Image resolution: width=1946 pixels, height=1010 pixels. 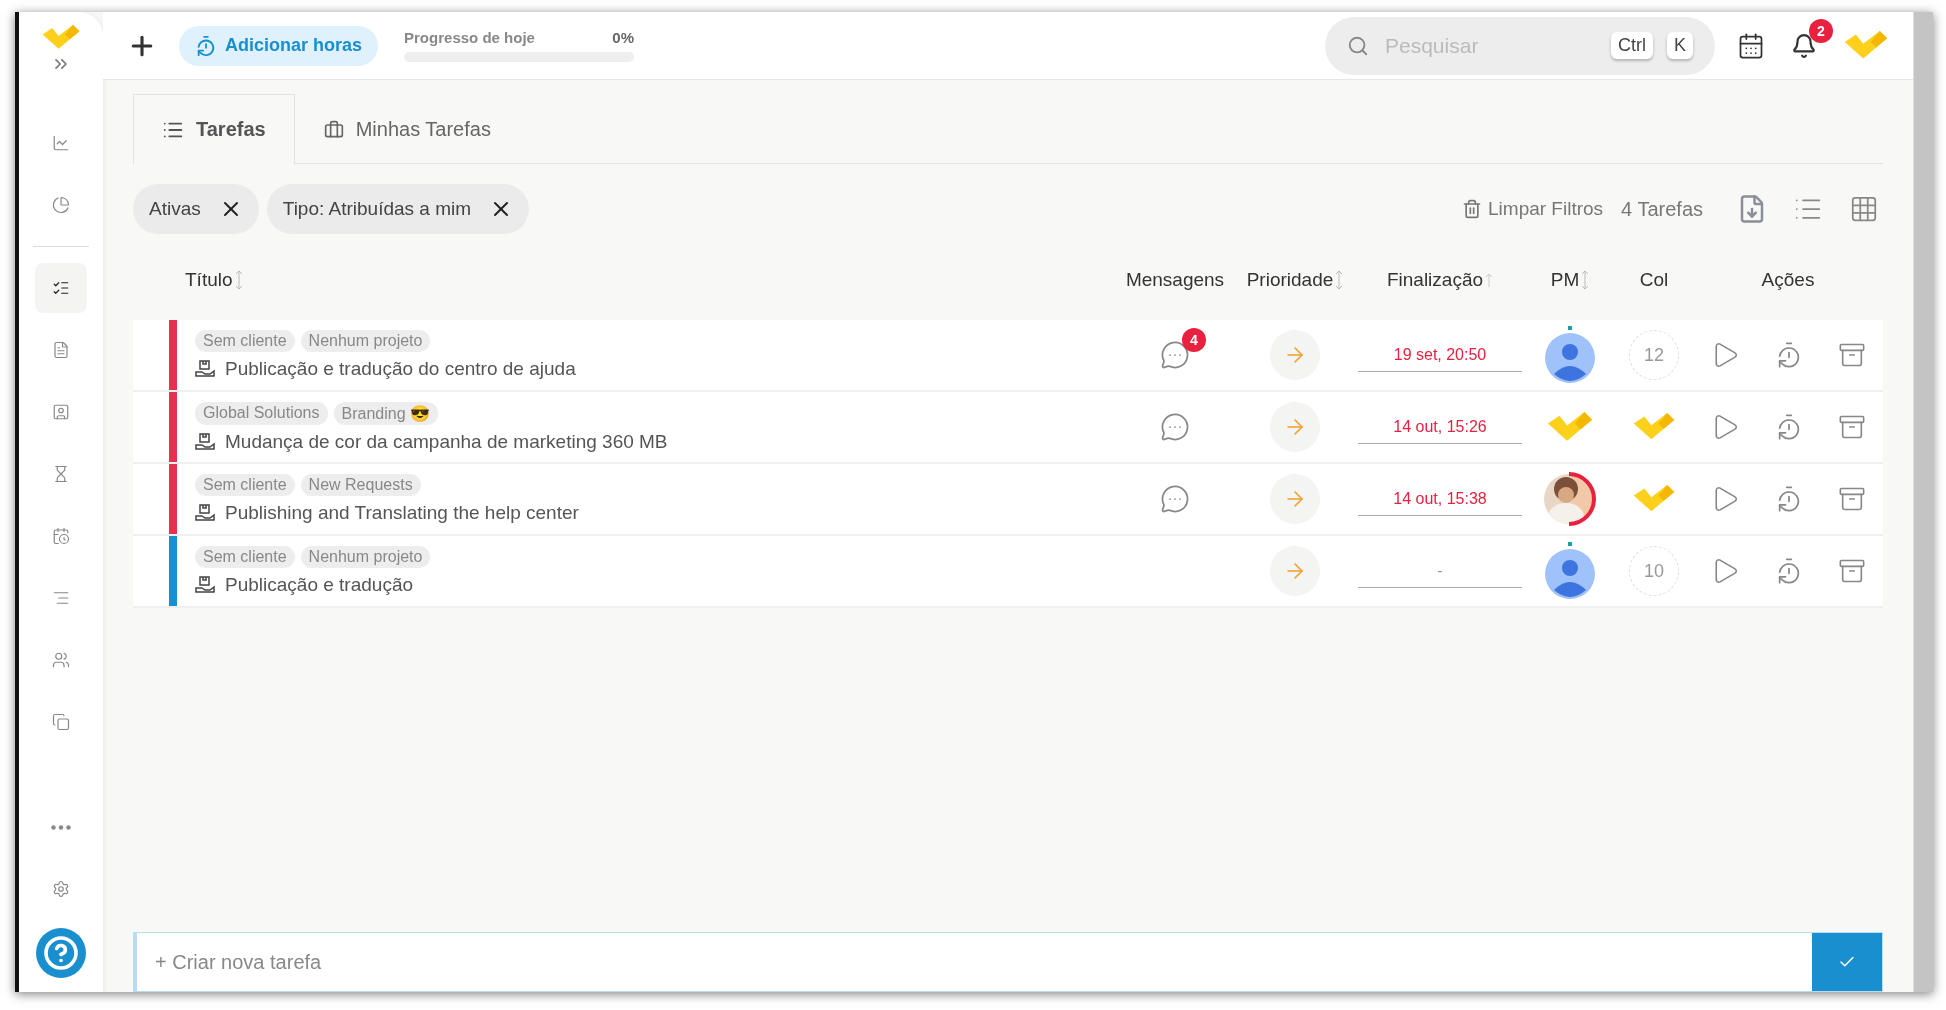 What do you see at coordinates (61, 827) in the screenshot?
I see `more-icon` at bounding box center [61, 827].